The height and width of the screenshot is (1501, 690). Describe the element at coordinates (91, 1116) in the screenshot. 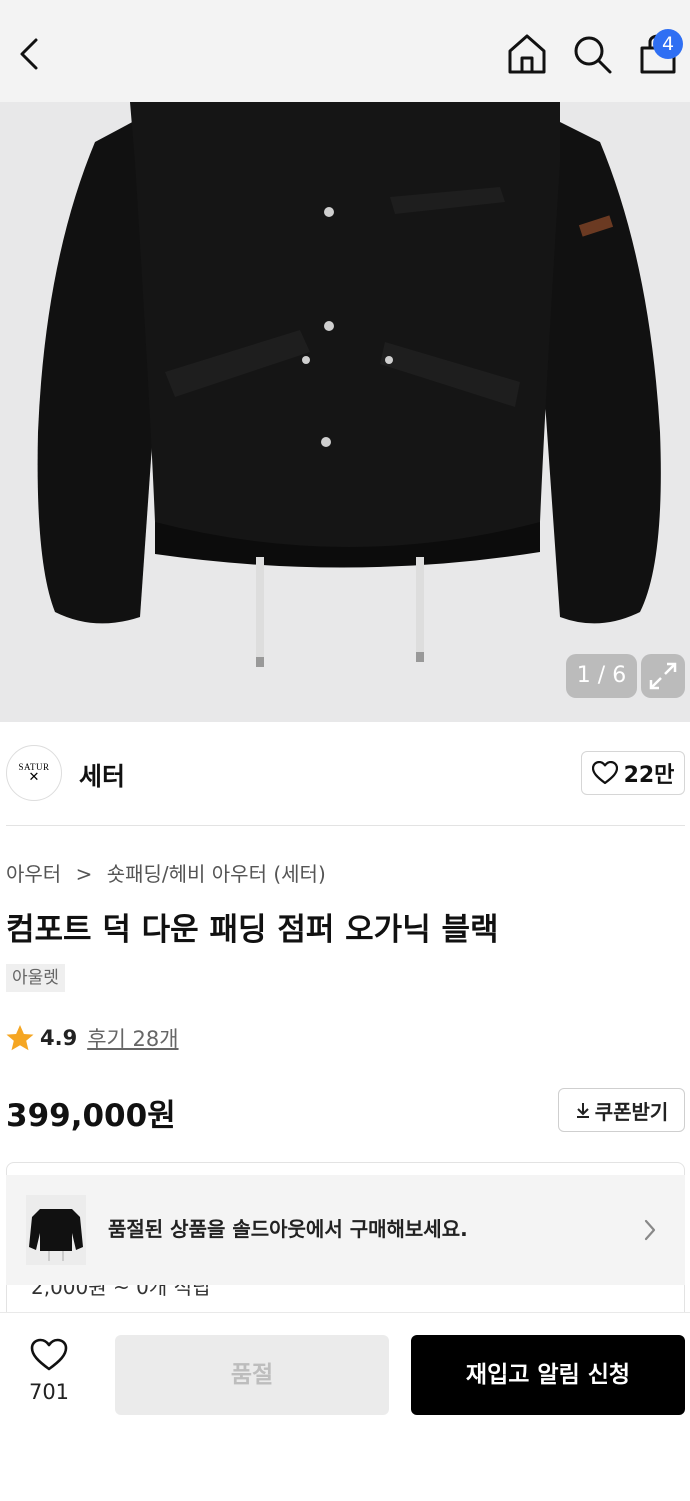

I see `product-price: 399,000원` at that location.